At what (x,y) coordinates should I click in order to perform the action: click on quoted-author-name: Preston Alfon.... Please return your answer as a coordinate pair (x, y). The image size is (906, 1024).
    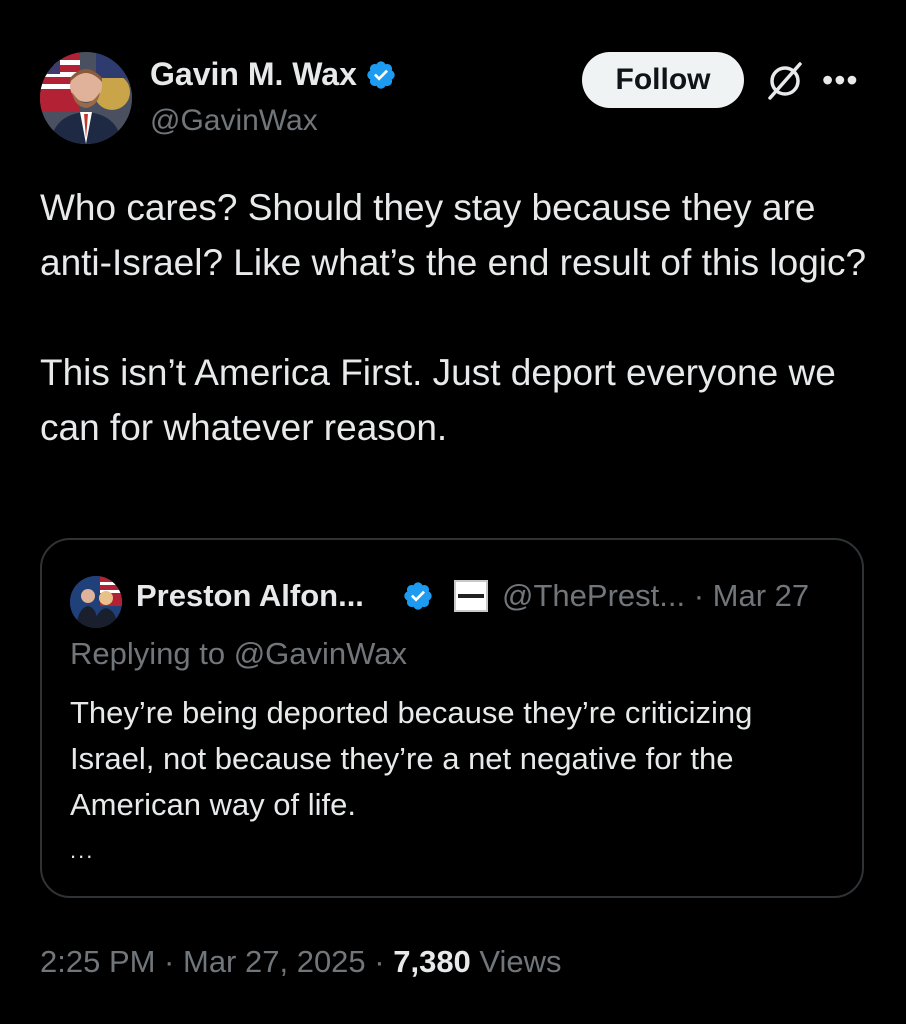
    Looking at the image, I should click on (250, 596).